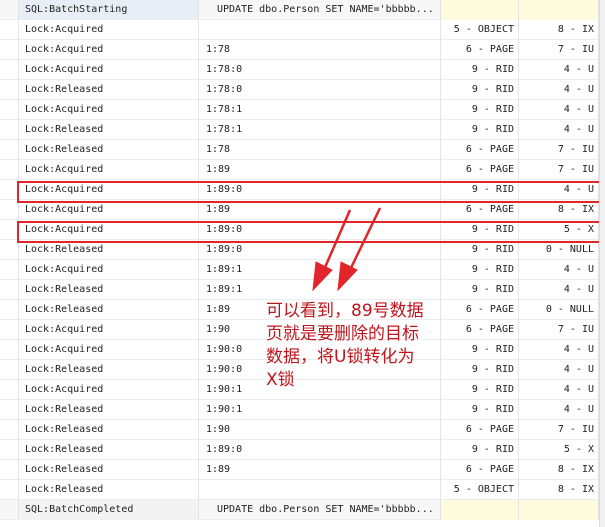  I want to click on table-row: Lock:Released 1:78 6 - PAGE 7 - IU, so click(302, 150).